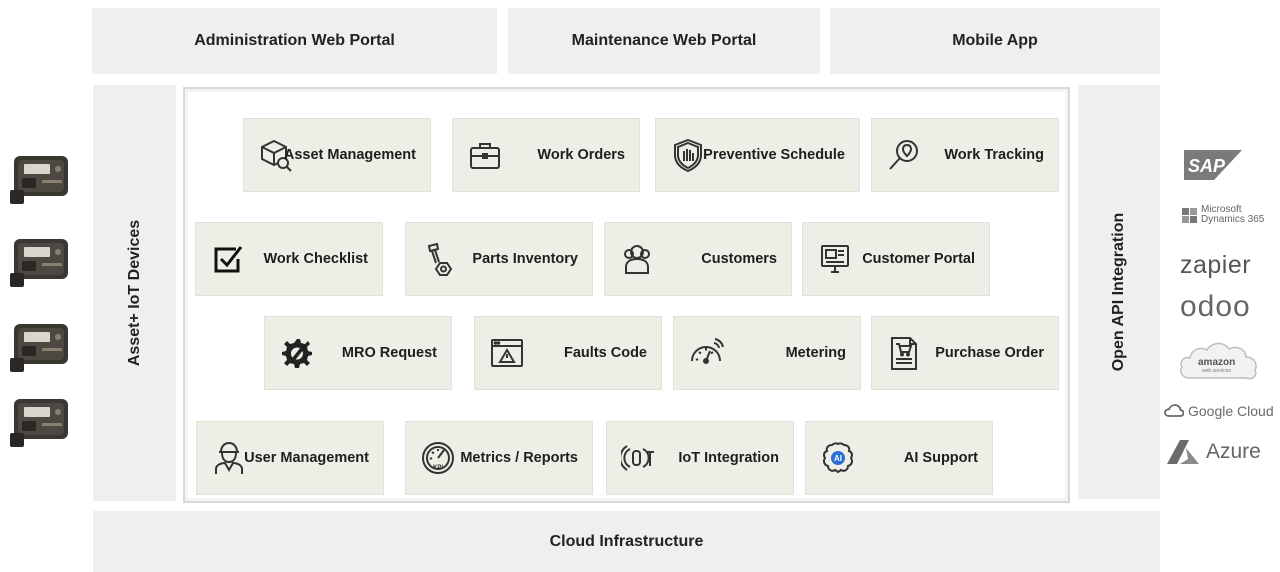  I want to click on module-label: Customer Portal, so click(918, 259).